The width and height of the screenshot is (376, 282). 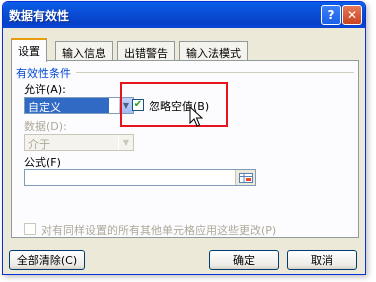 What do you see at coordinates (245, 177) in the screenshot?
I see `range-select-icon` at bounding box center [245, 177].